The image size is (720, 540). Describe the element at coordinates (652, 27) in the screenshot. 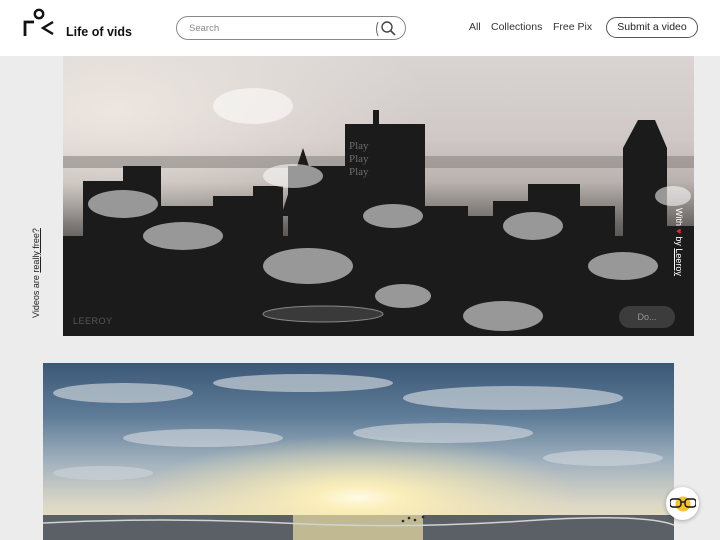

I see `submit-video-button: Submit a video` at that location.